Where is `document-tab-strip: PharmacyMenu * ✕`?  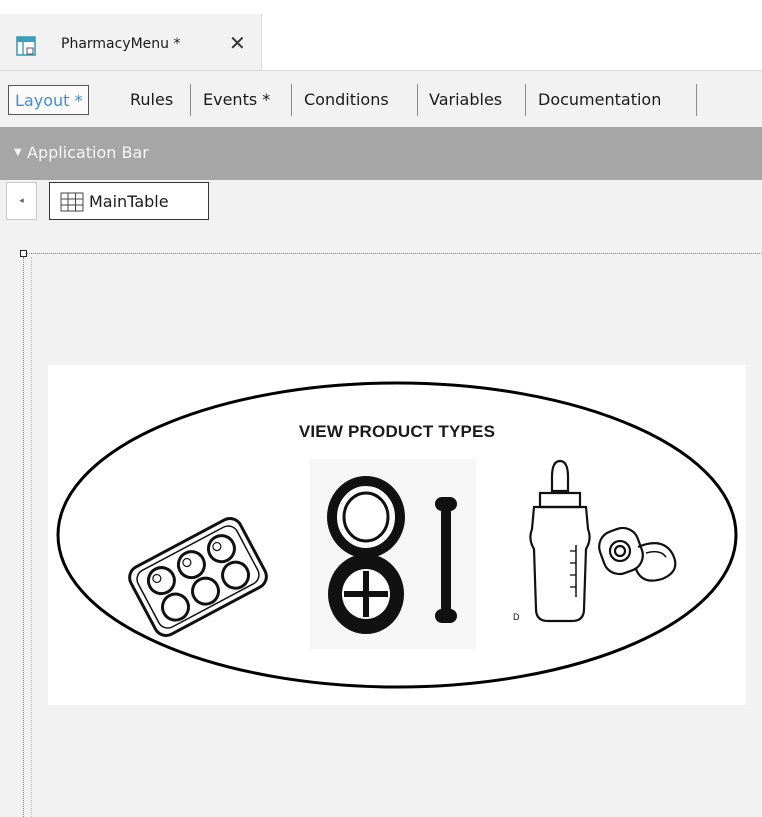
document-tab-strip: PharmacyMenu * ✕ is located at coordinates (381, 35).